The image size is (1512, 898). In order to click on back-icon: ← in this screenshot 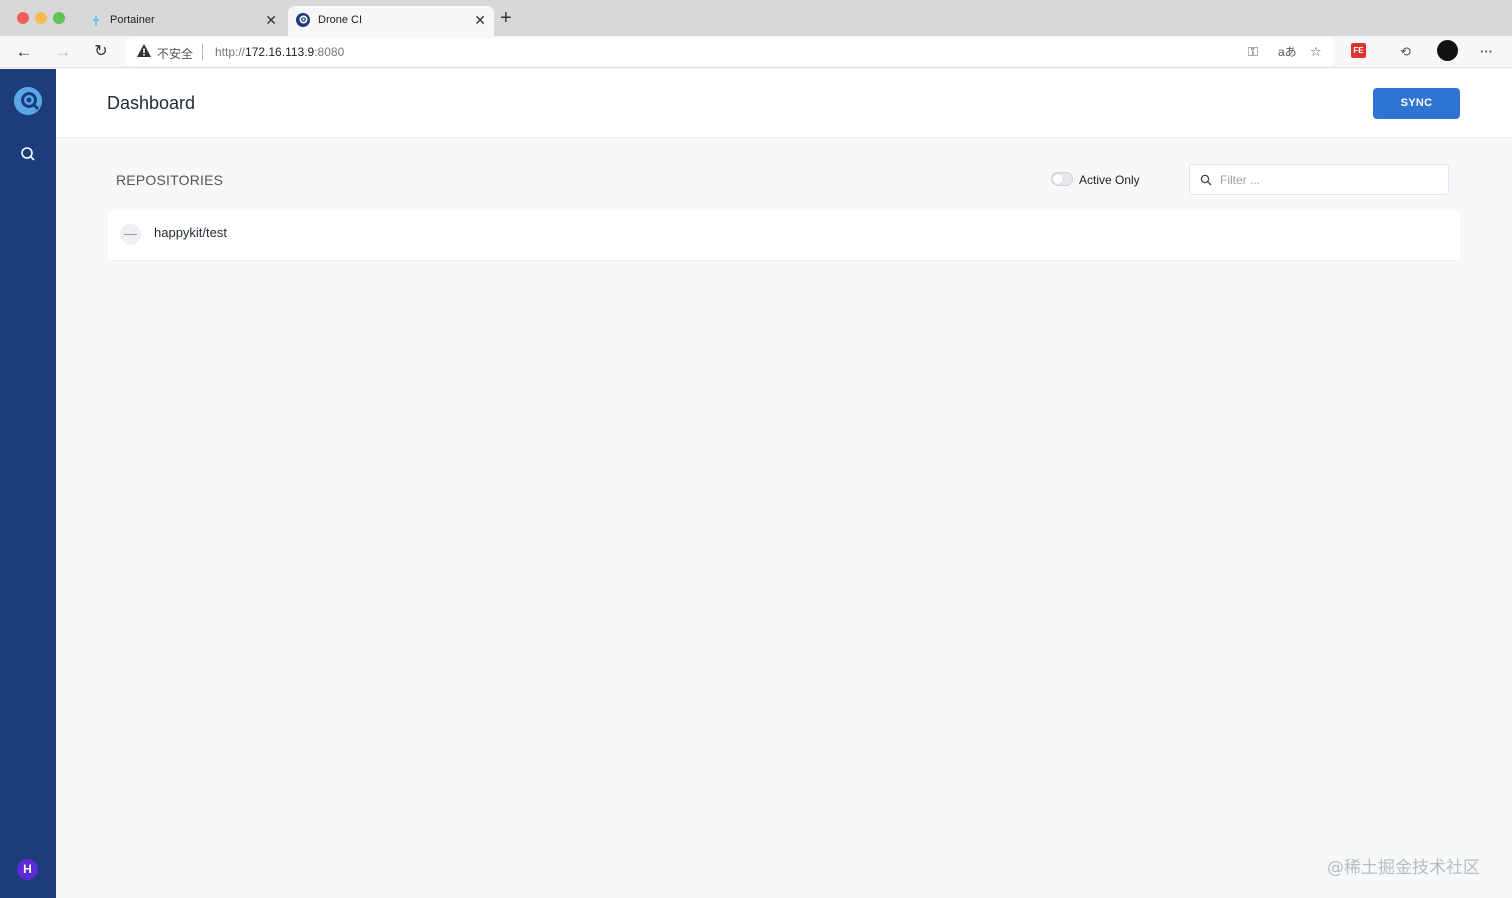, I will do `click(24, 52)`.